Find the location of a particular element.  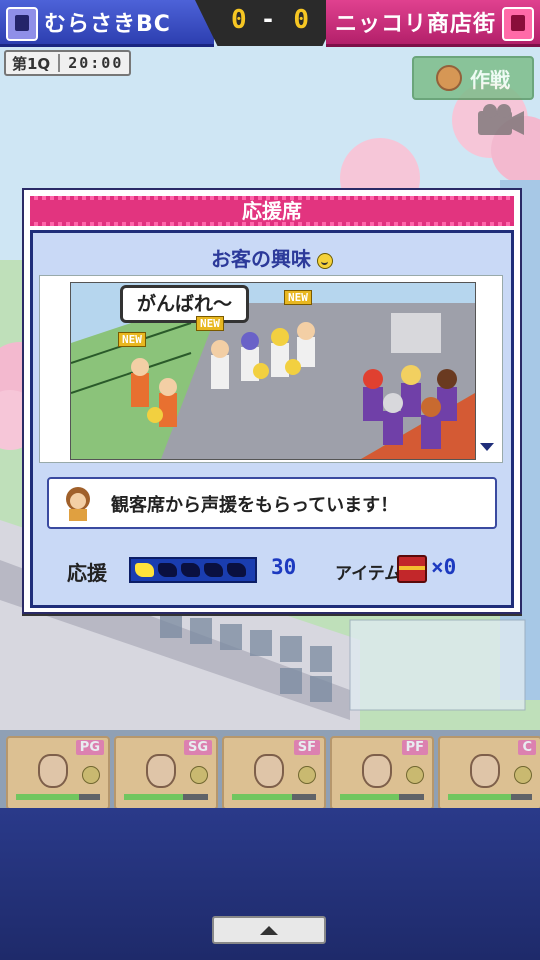

dialog-header: 応援席 is located at coordinates (272, 211).